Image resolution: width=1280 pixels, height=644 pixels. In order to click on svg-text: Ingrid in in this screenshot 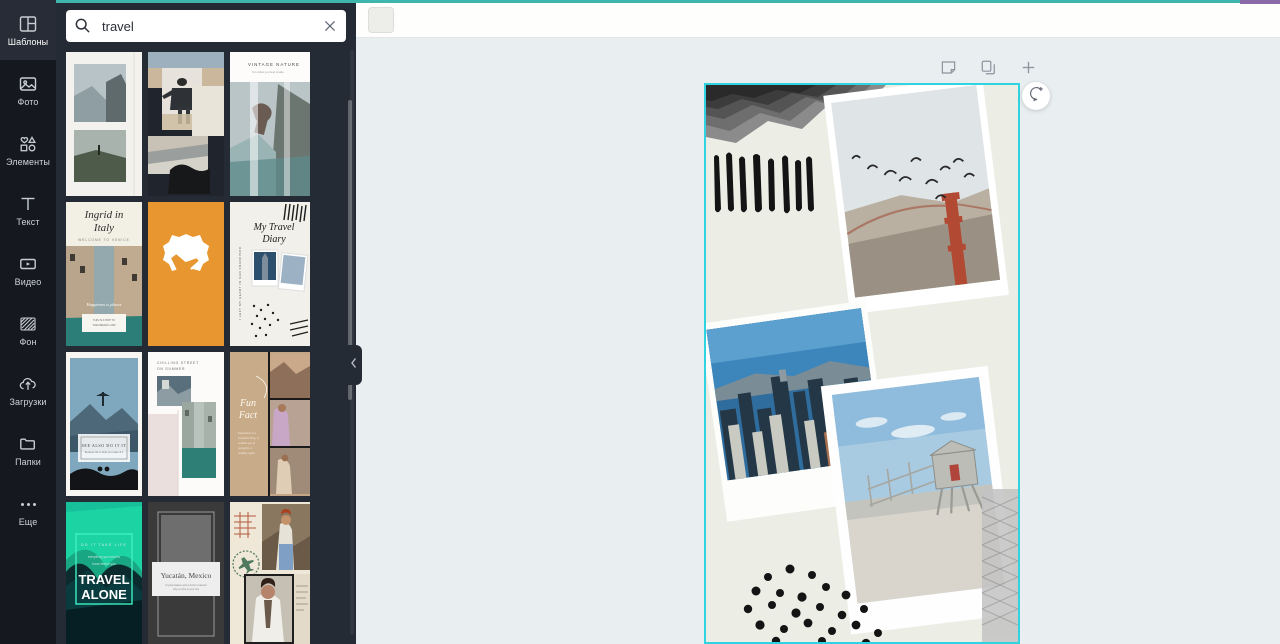, I will do `click(104, 215)`.